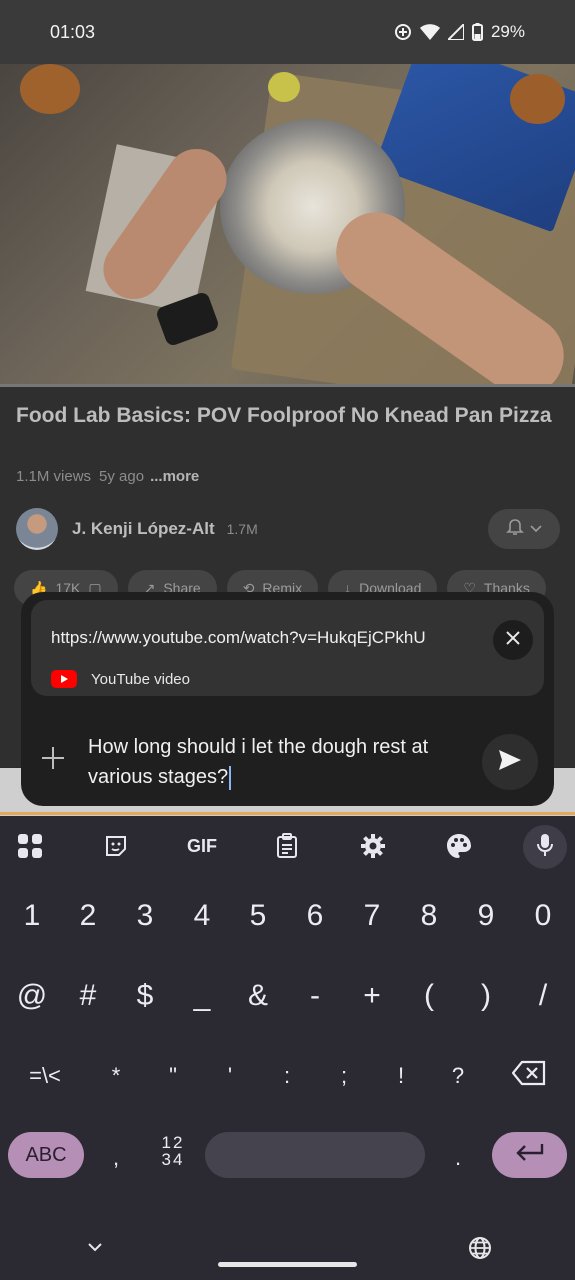 The width and height of the screenshot is (575, 1280). Describe the element at coordinates (315, 916) in the screenshot. I see `key-row1-5: 6` at that location.